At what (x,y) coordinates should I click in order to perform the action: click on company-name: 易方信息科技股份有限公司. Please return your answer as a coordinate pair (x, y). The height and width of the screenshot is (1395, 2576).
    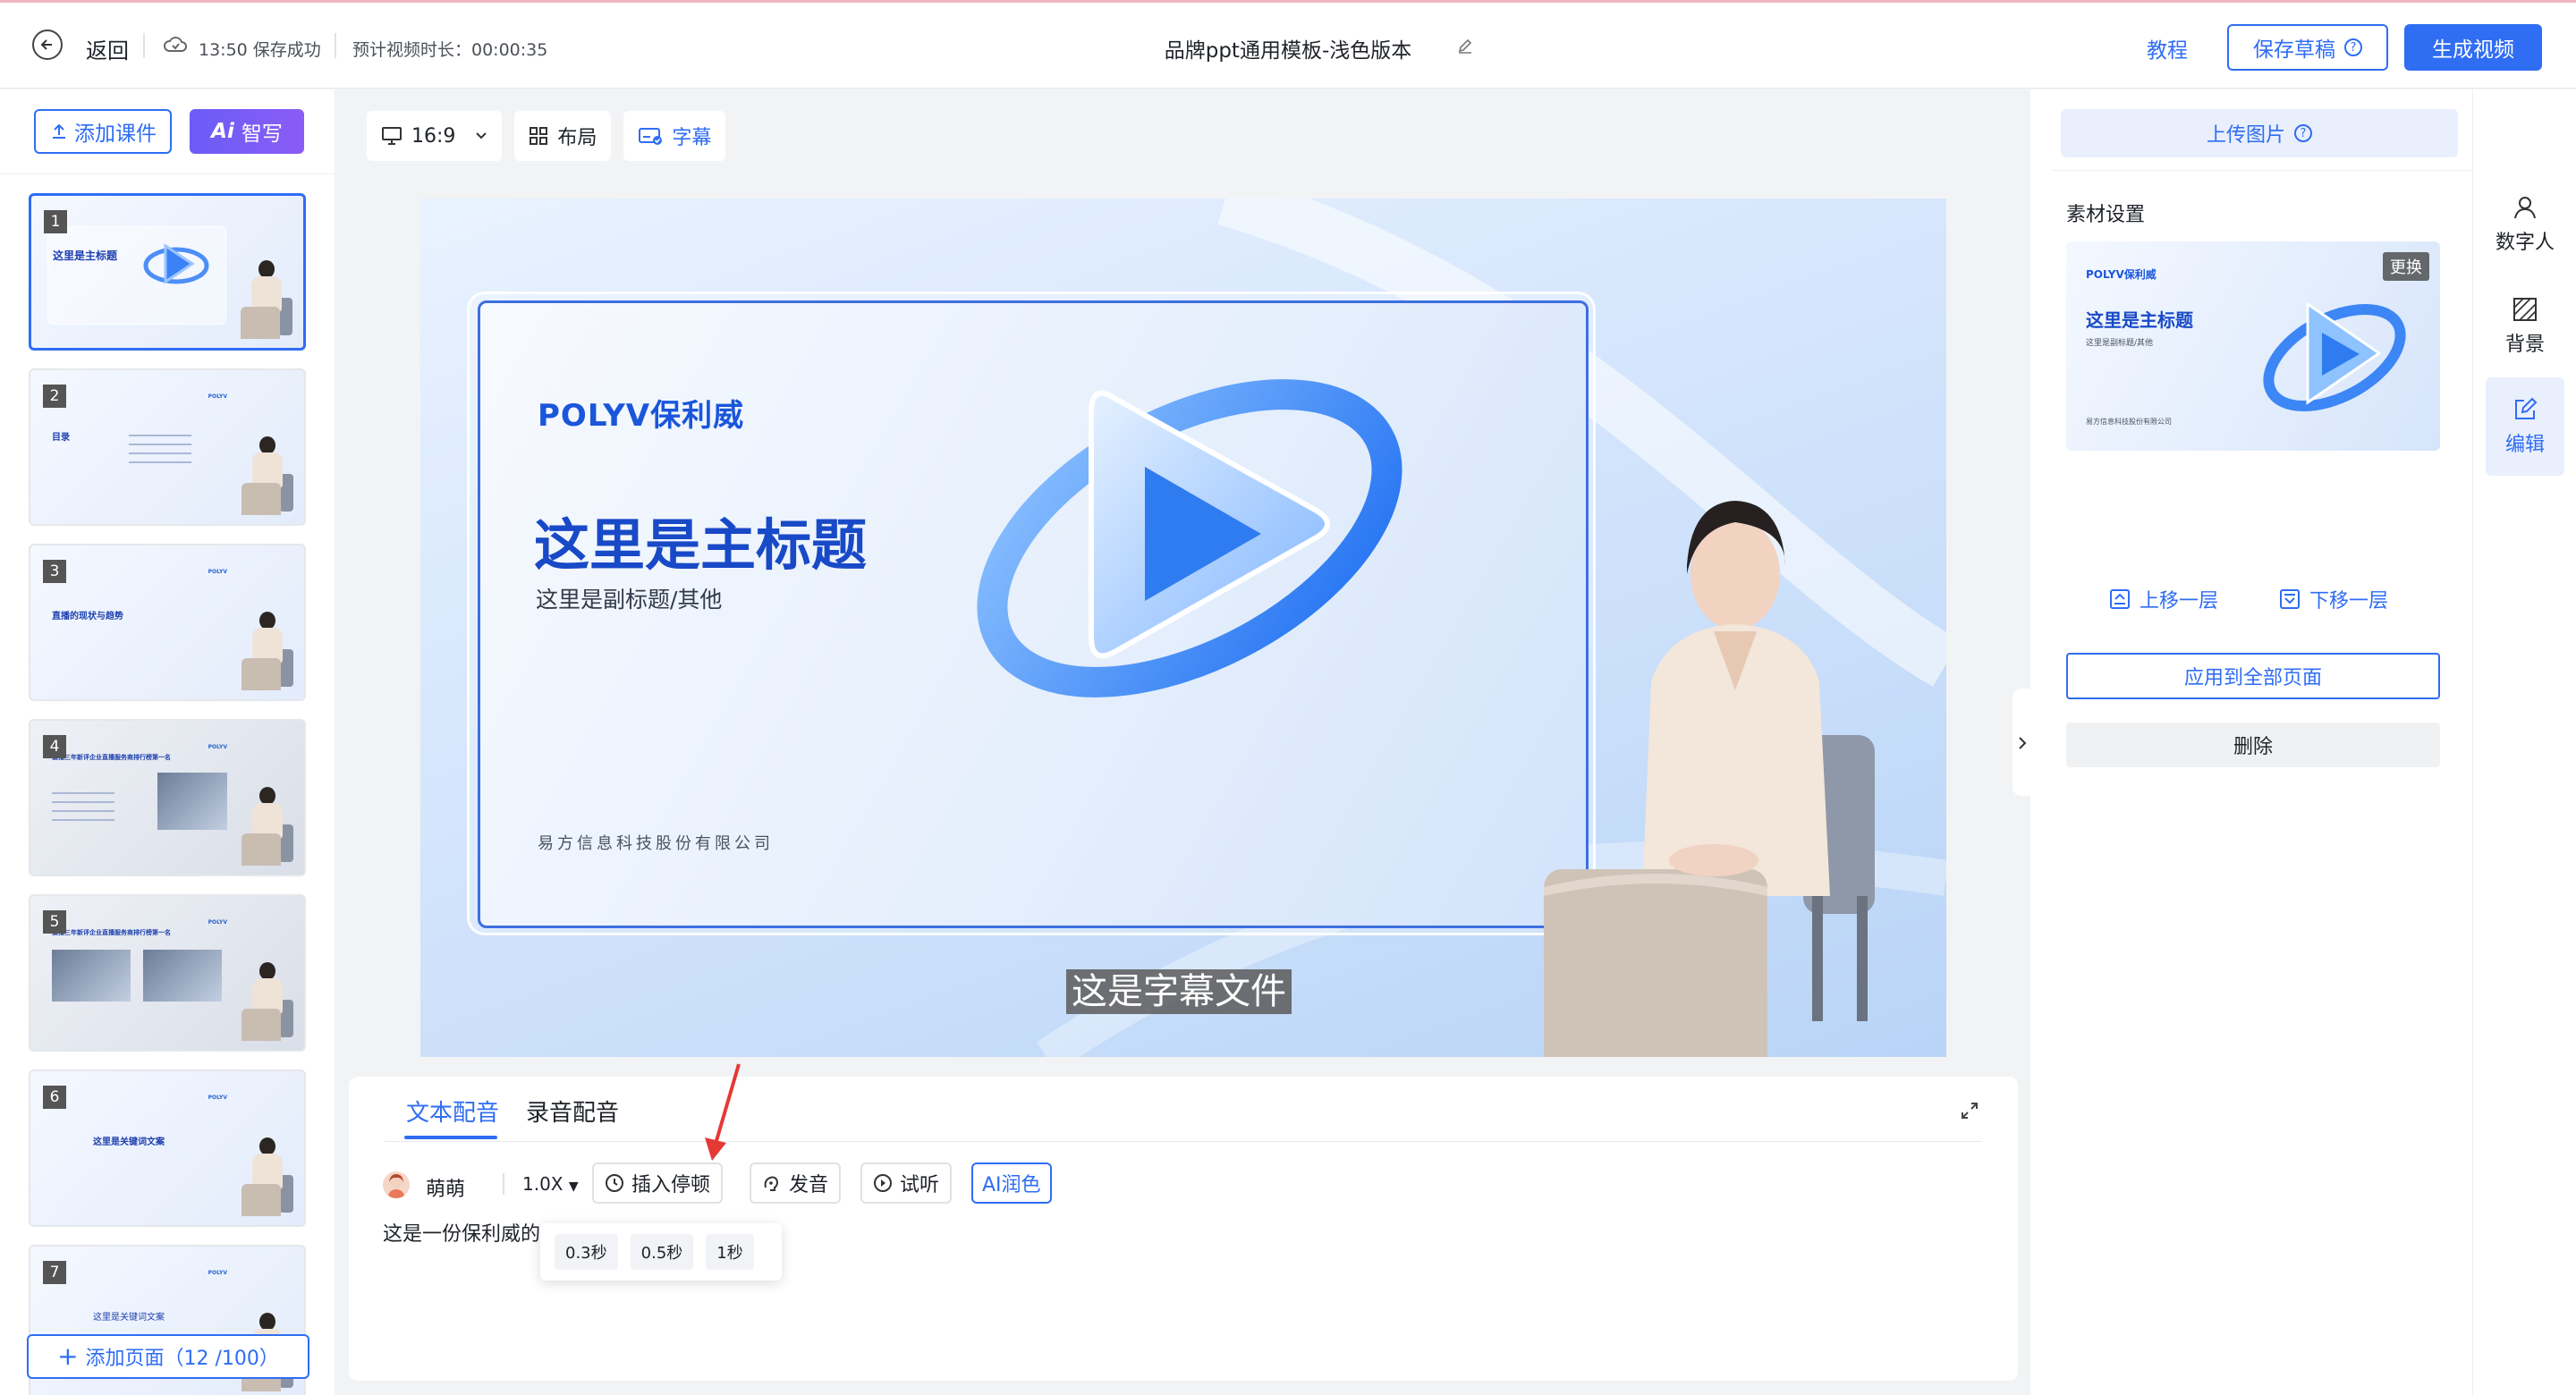
    Looking at the image, I should click on (656, 842).